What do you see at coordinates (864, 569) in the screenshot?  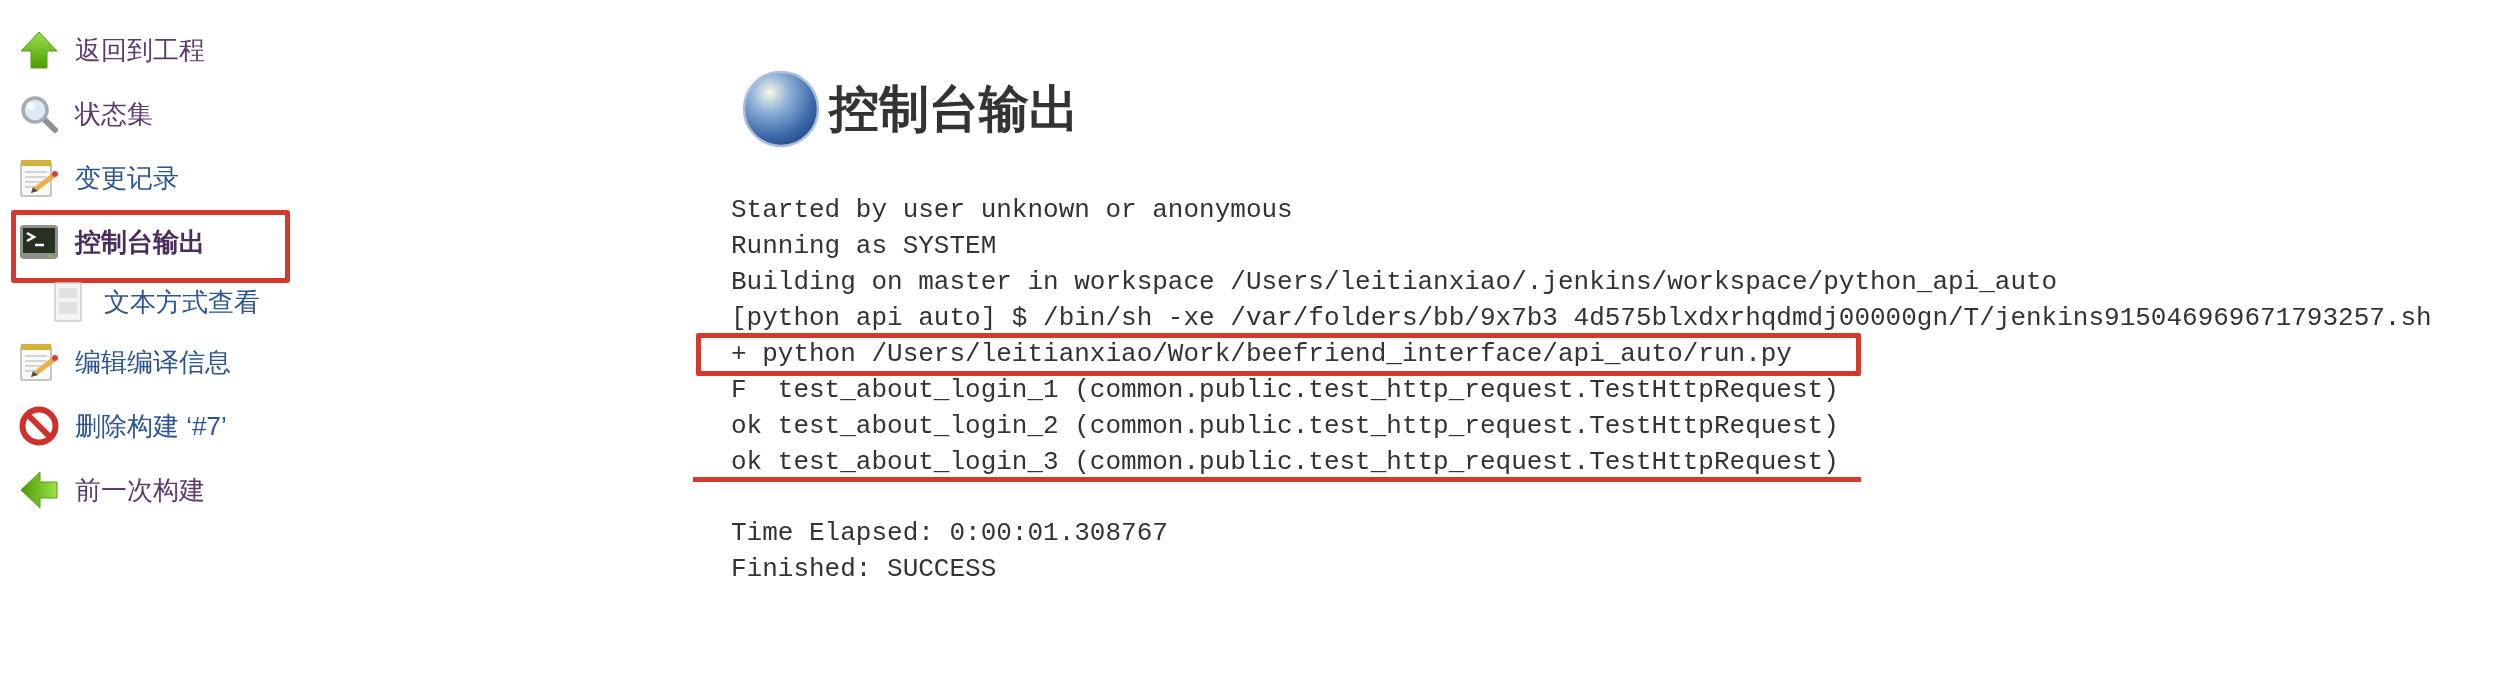 I see `console-line: Finished: SUCCESS` at bounding box center [864, 569].